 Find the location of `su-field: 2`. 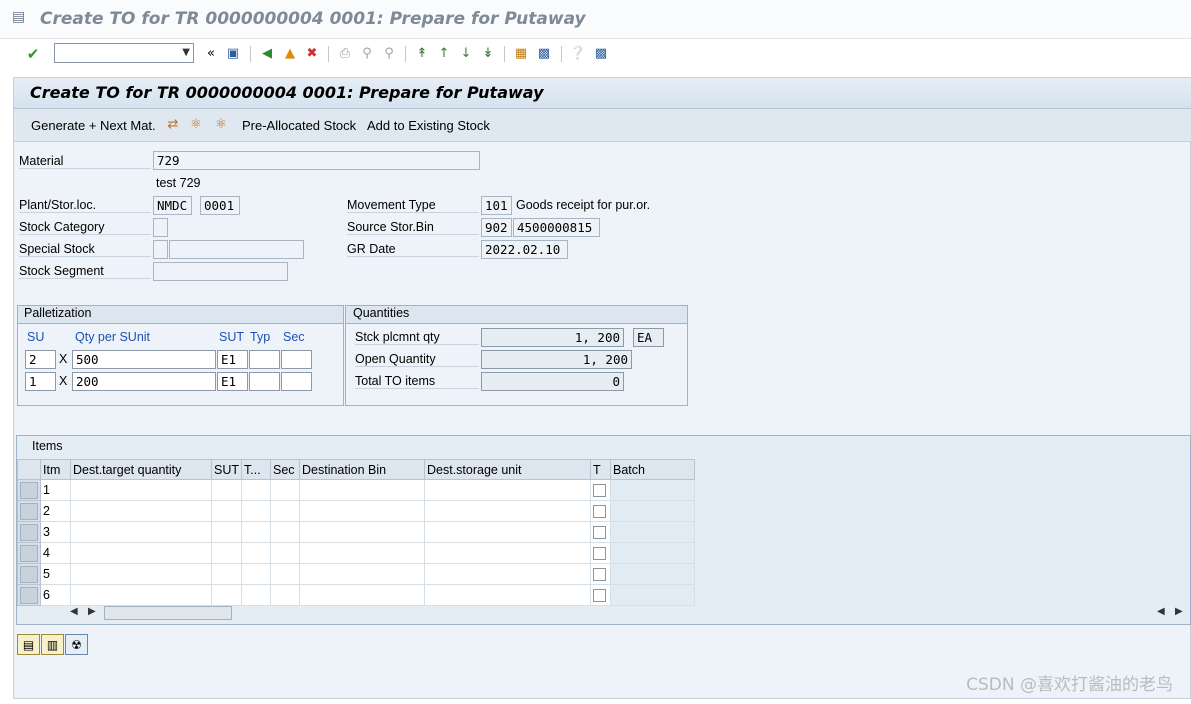

su-field: 2 is located at coordinates (40, 359).